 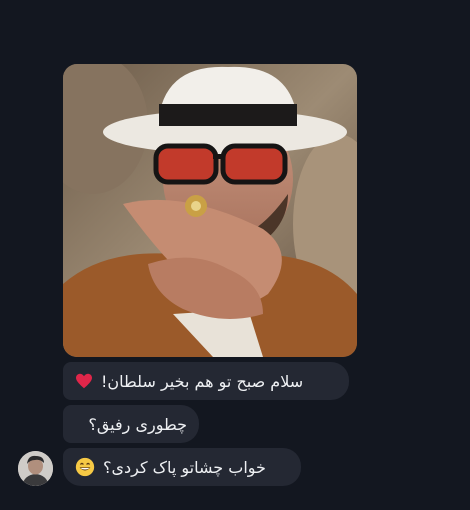 What do you see at coordinates (137, 424) in the screenshot?
I see `message-text: چطوری رفیق؟` at bounding box center [137, 424].